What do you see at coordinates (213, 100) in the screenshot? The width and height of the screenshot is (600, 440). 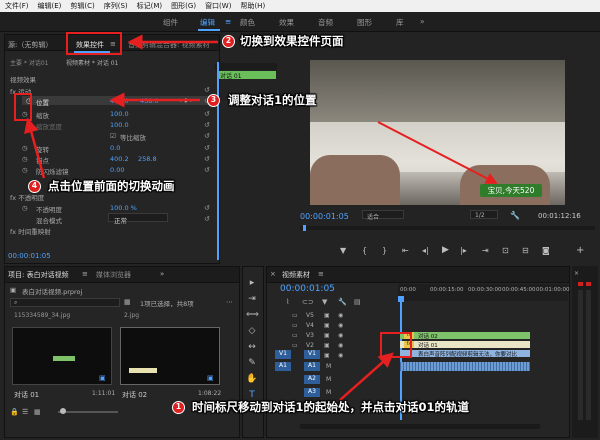 I see `annotation-badge-3: 3` at bounding box center [213, 100].